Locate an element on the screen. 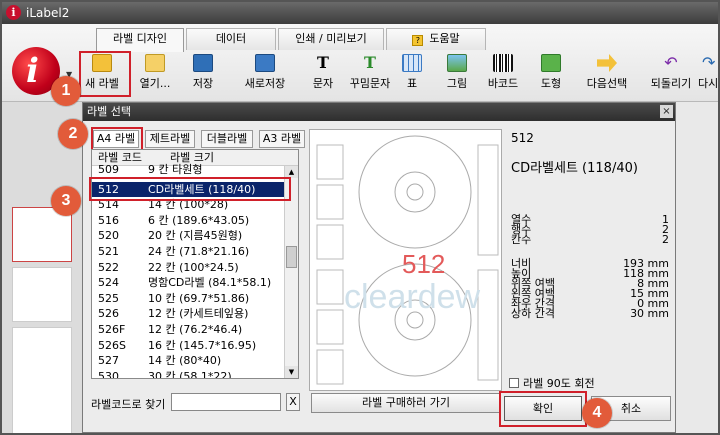 The image size is (720, 435). table-text: 표 is located at coordinates (412, 83).